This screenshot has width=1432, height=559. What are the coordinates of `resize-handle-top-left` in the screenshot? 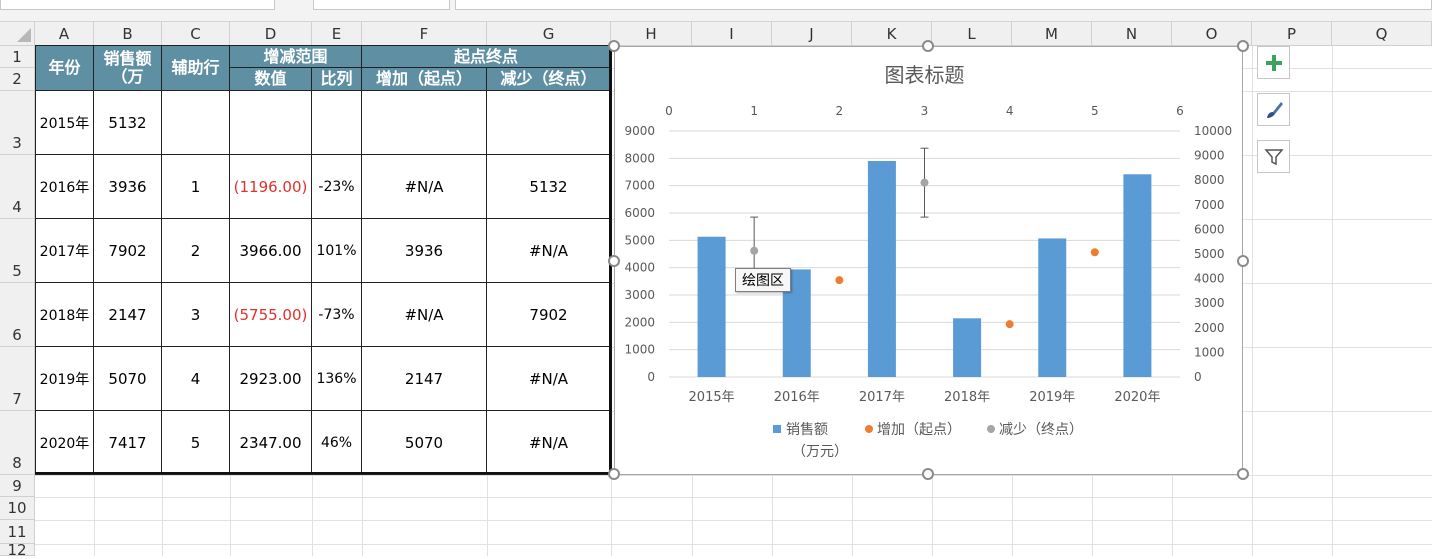 It's located at (614, 46).